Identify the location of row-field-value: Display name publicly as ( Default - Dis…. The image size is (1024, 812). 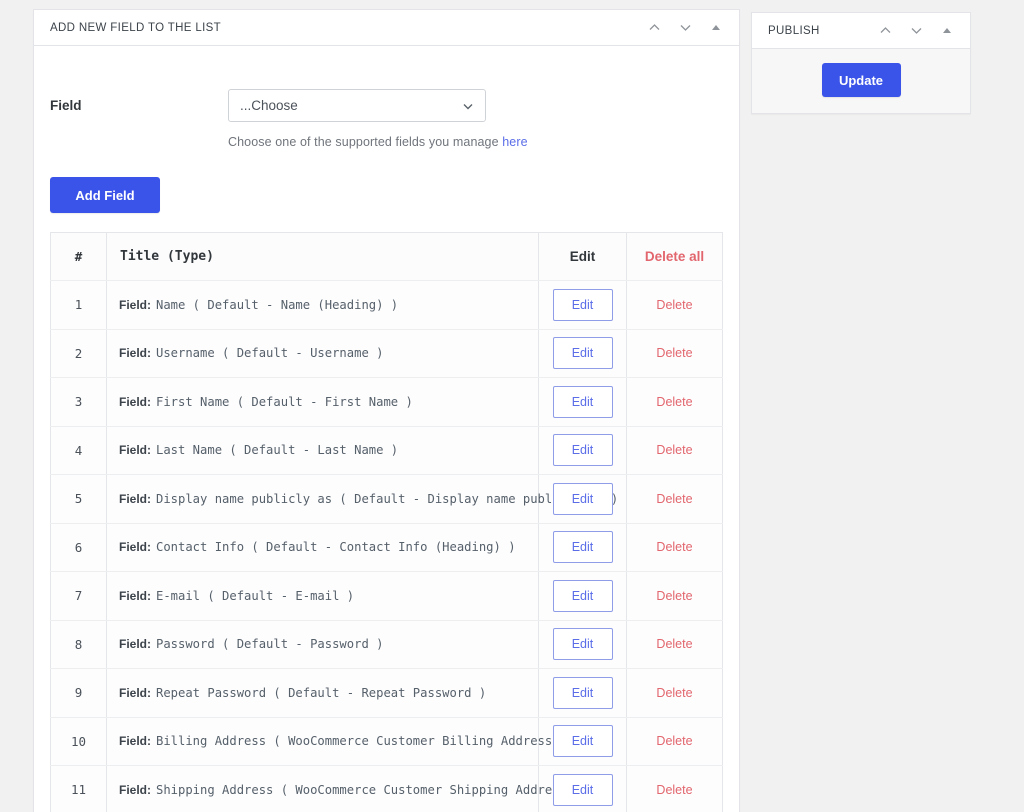
(387, 498).